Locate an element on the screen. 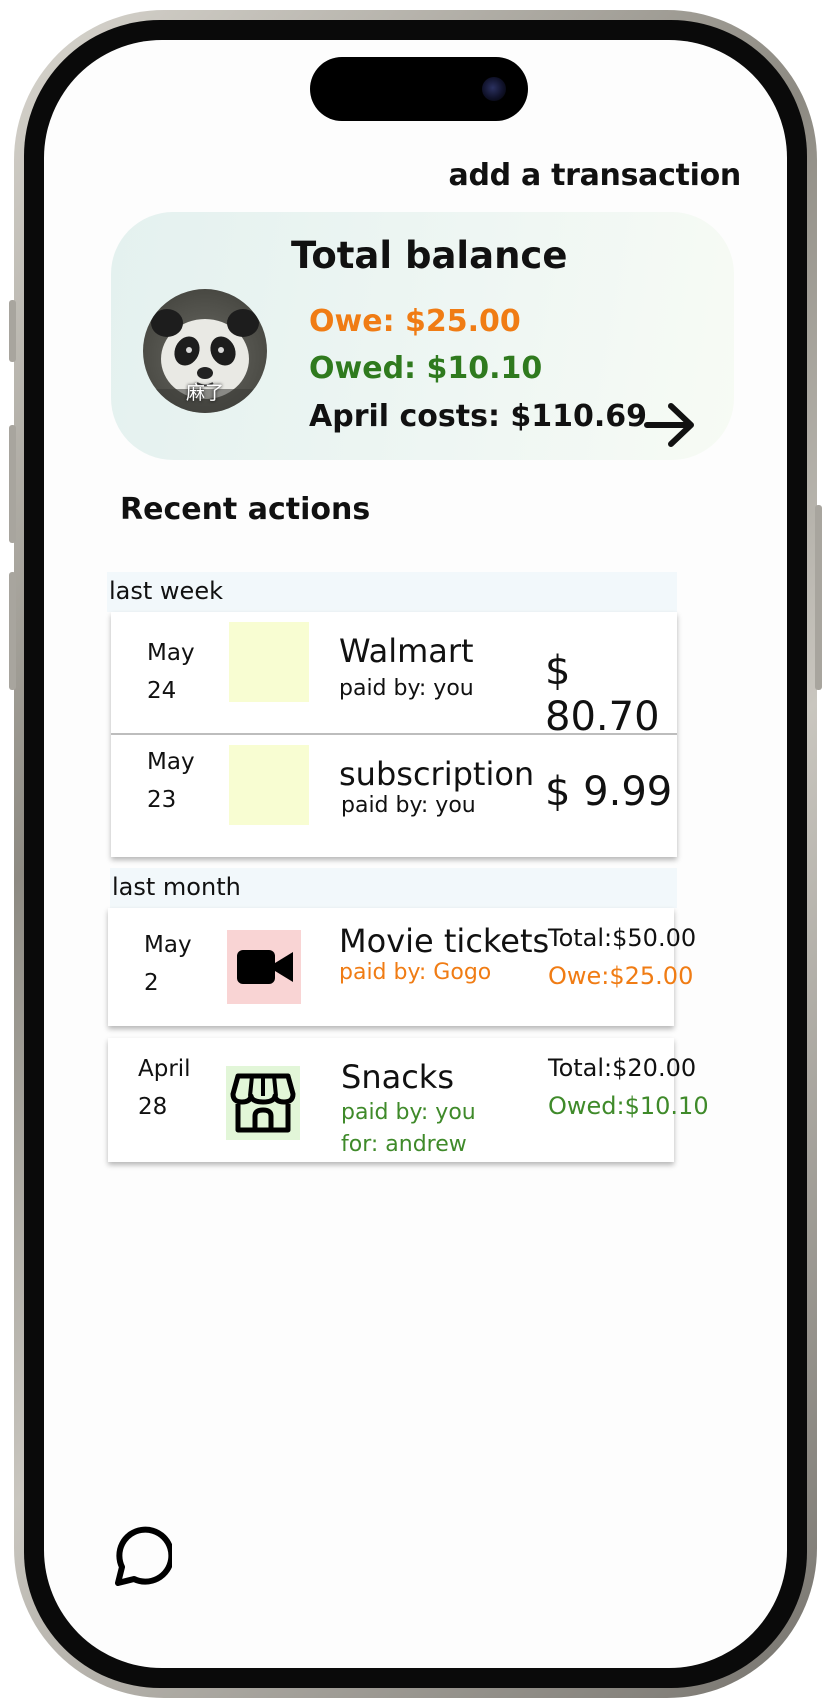 The image size is (831, 1707). date-day: 24 is located at coordinates (162, 691).